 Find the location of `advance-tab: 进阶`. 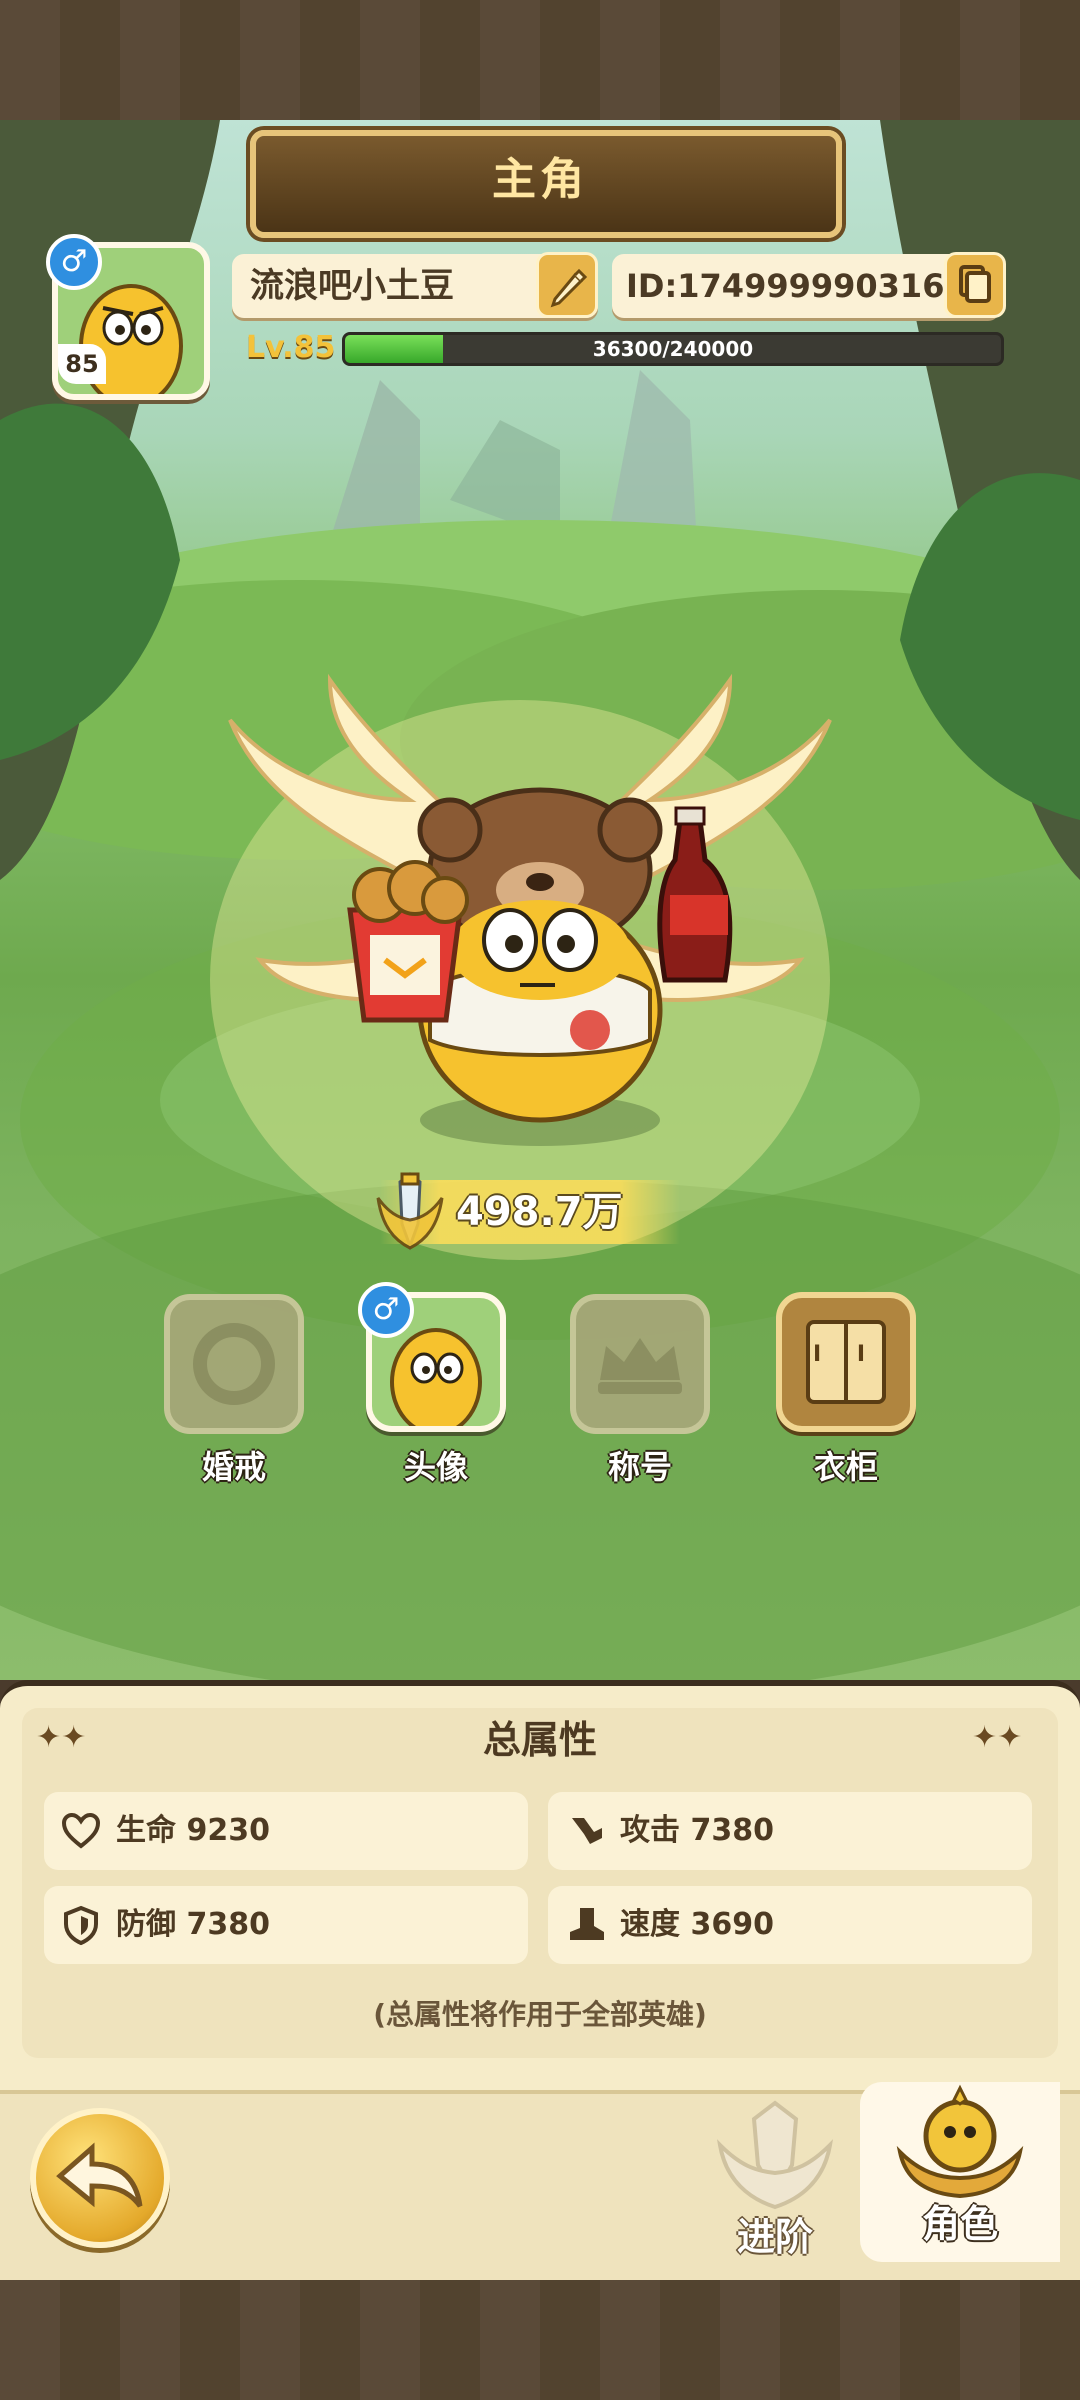

advance-tab: 进阶 is located at coordinates (775, 2185).